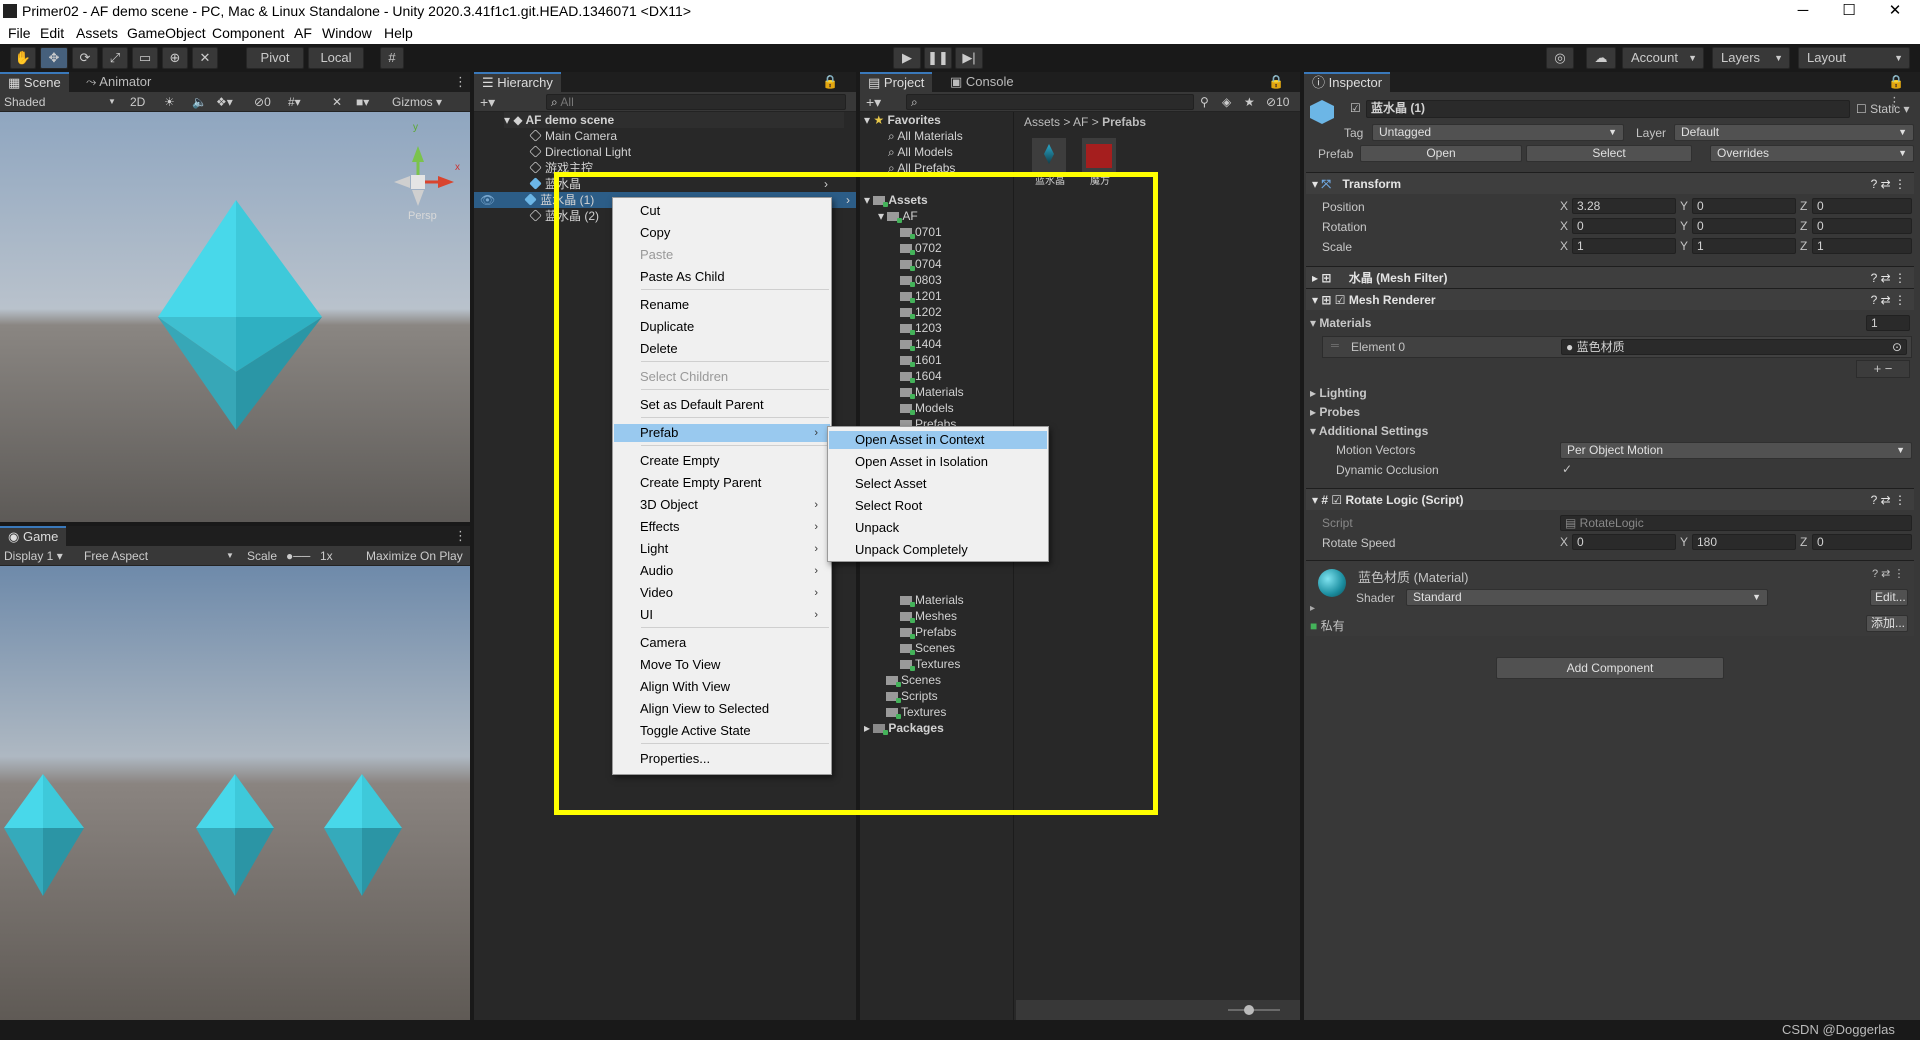  What do you see at coordinates (487, 102) in the screenshot?
I see `hierarchy-add-button: +▾` at bounding box center [487, 102].